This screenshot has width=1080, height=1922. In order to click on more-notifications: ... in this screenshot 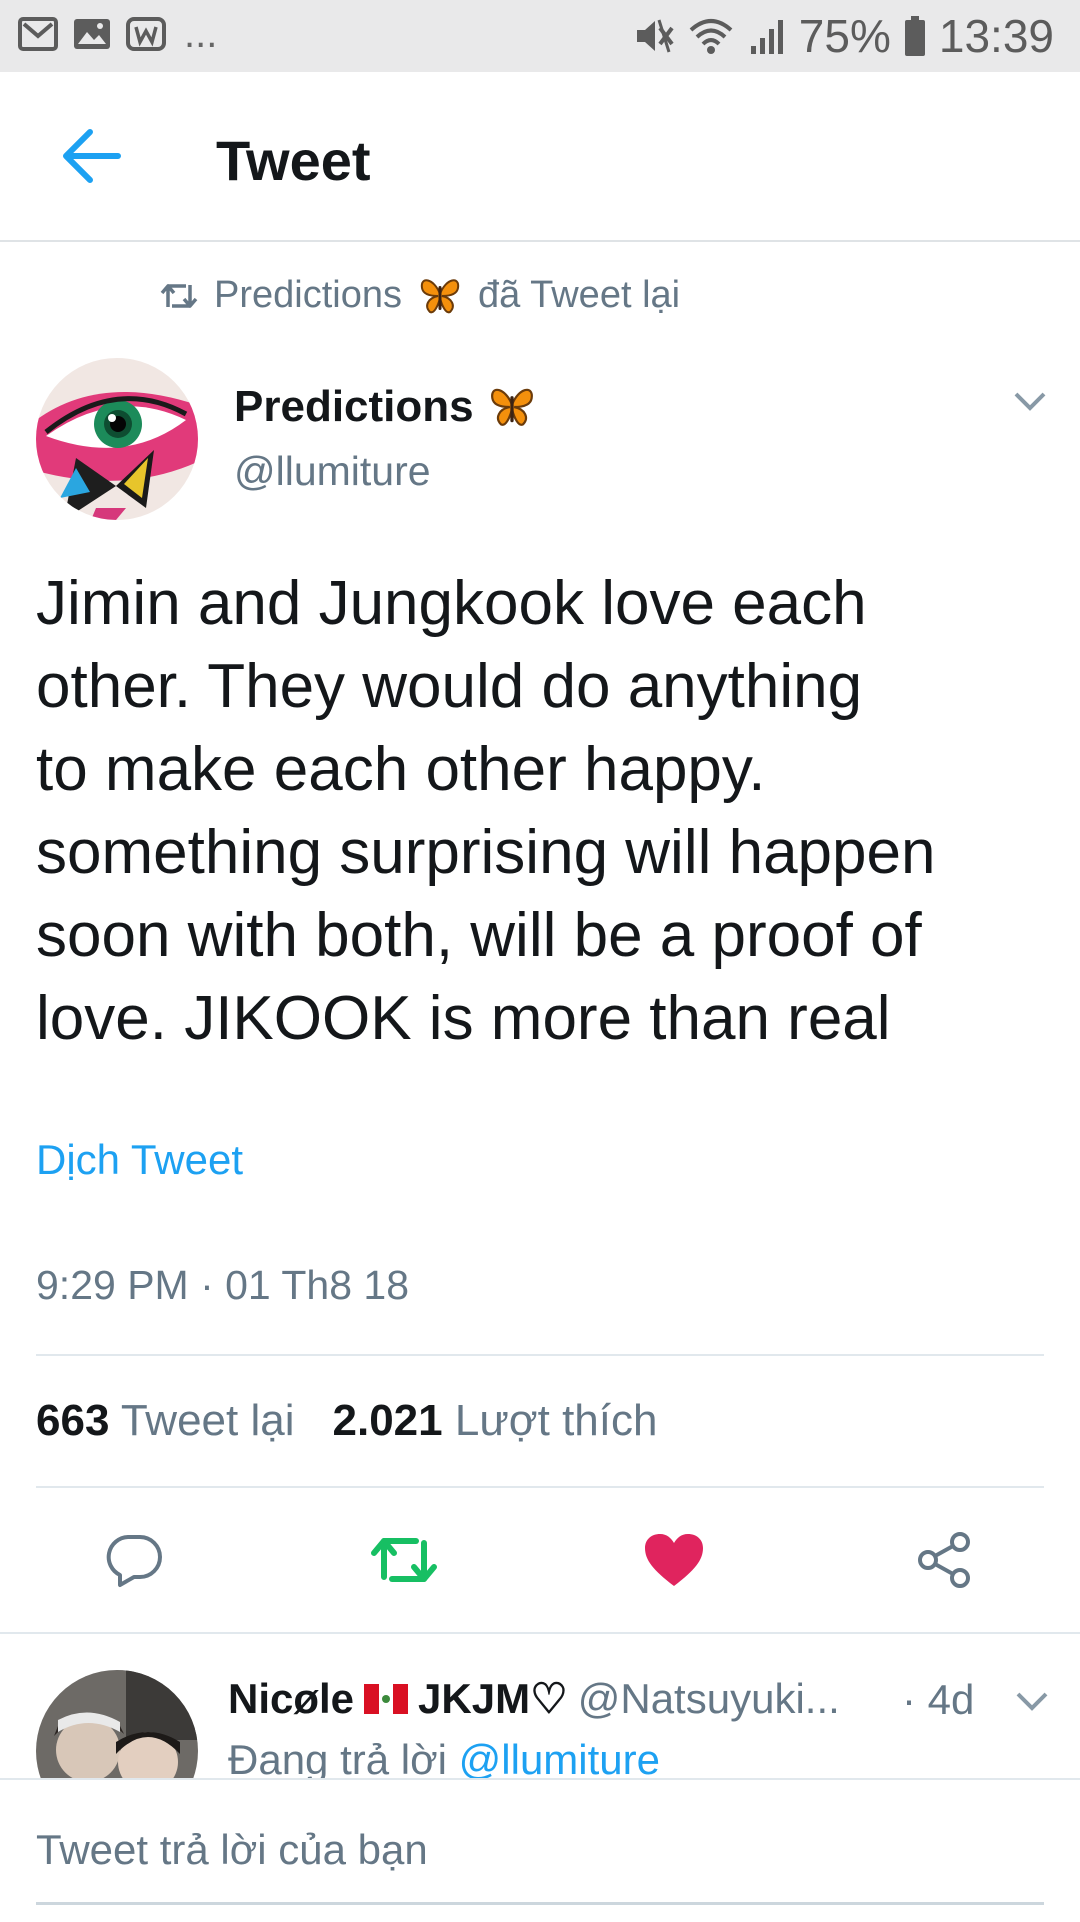, I will do `click(201, 34)`.